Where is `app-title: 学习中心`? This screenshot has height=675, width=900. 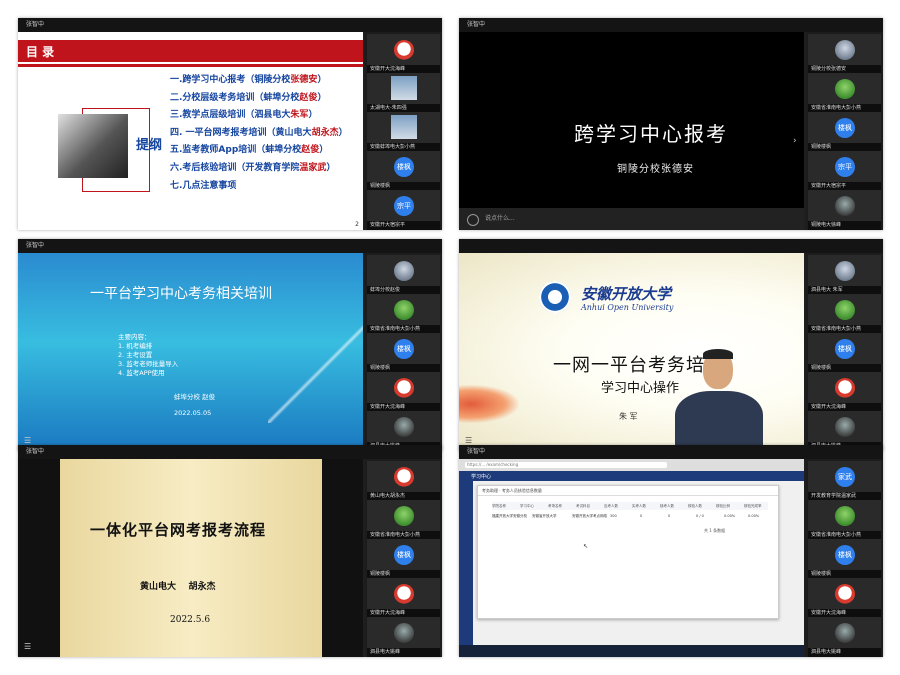 app-title: 学习中心 is located at coordinates (481, 477).